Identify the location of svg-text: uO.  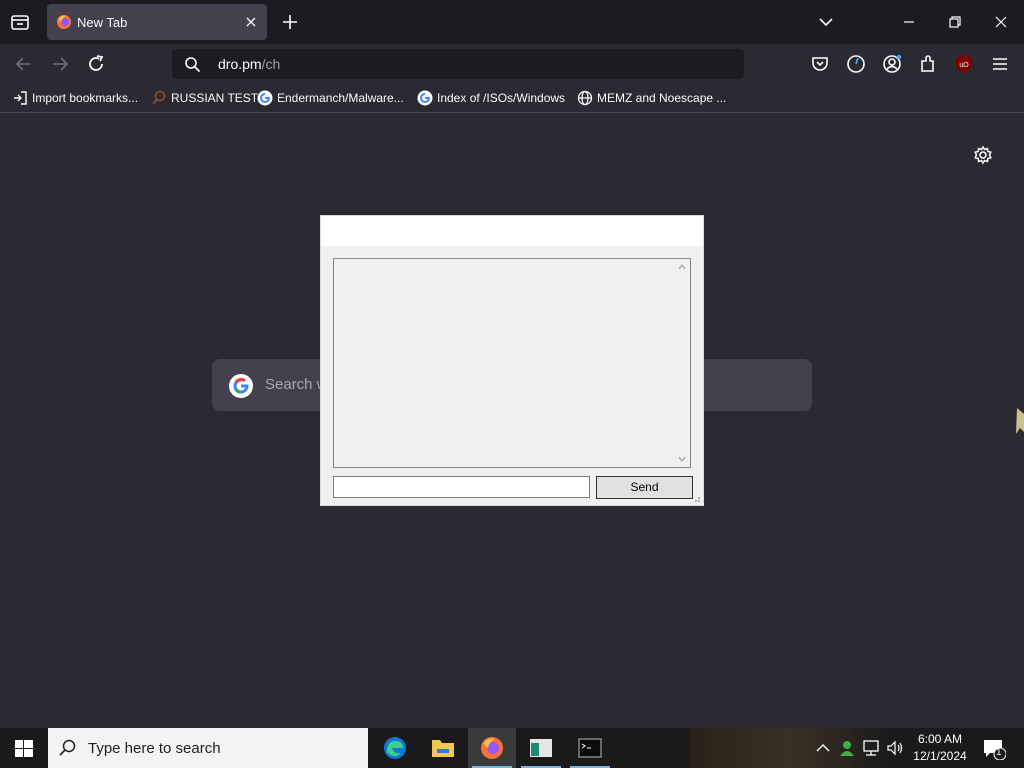
(964, 65).